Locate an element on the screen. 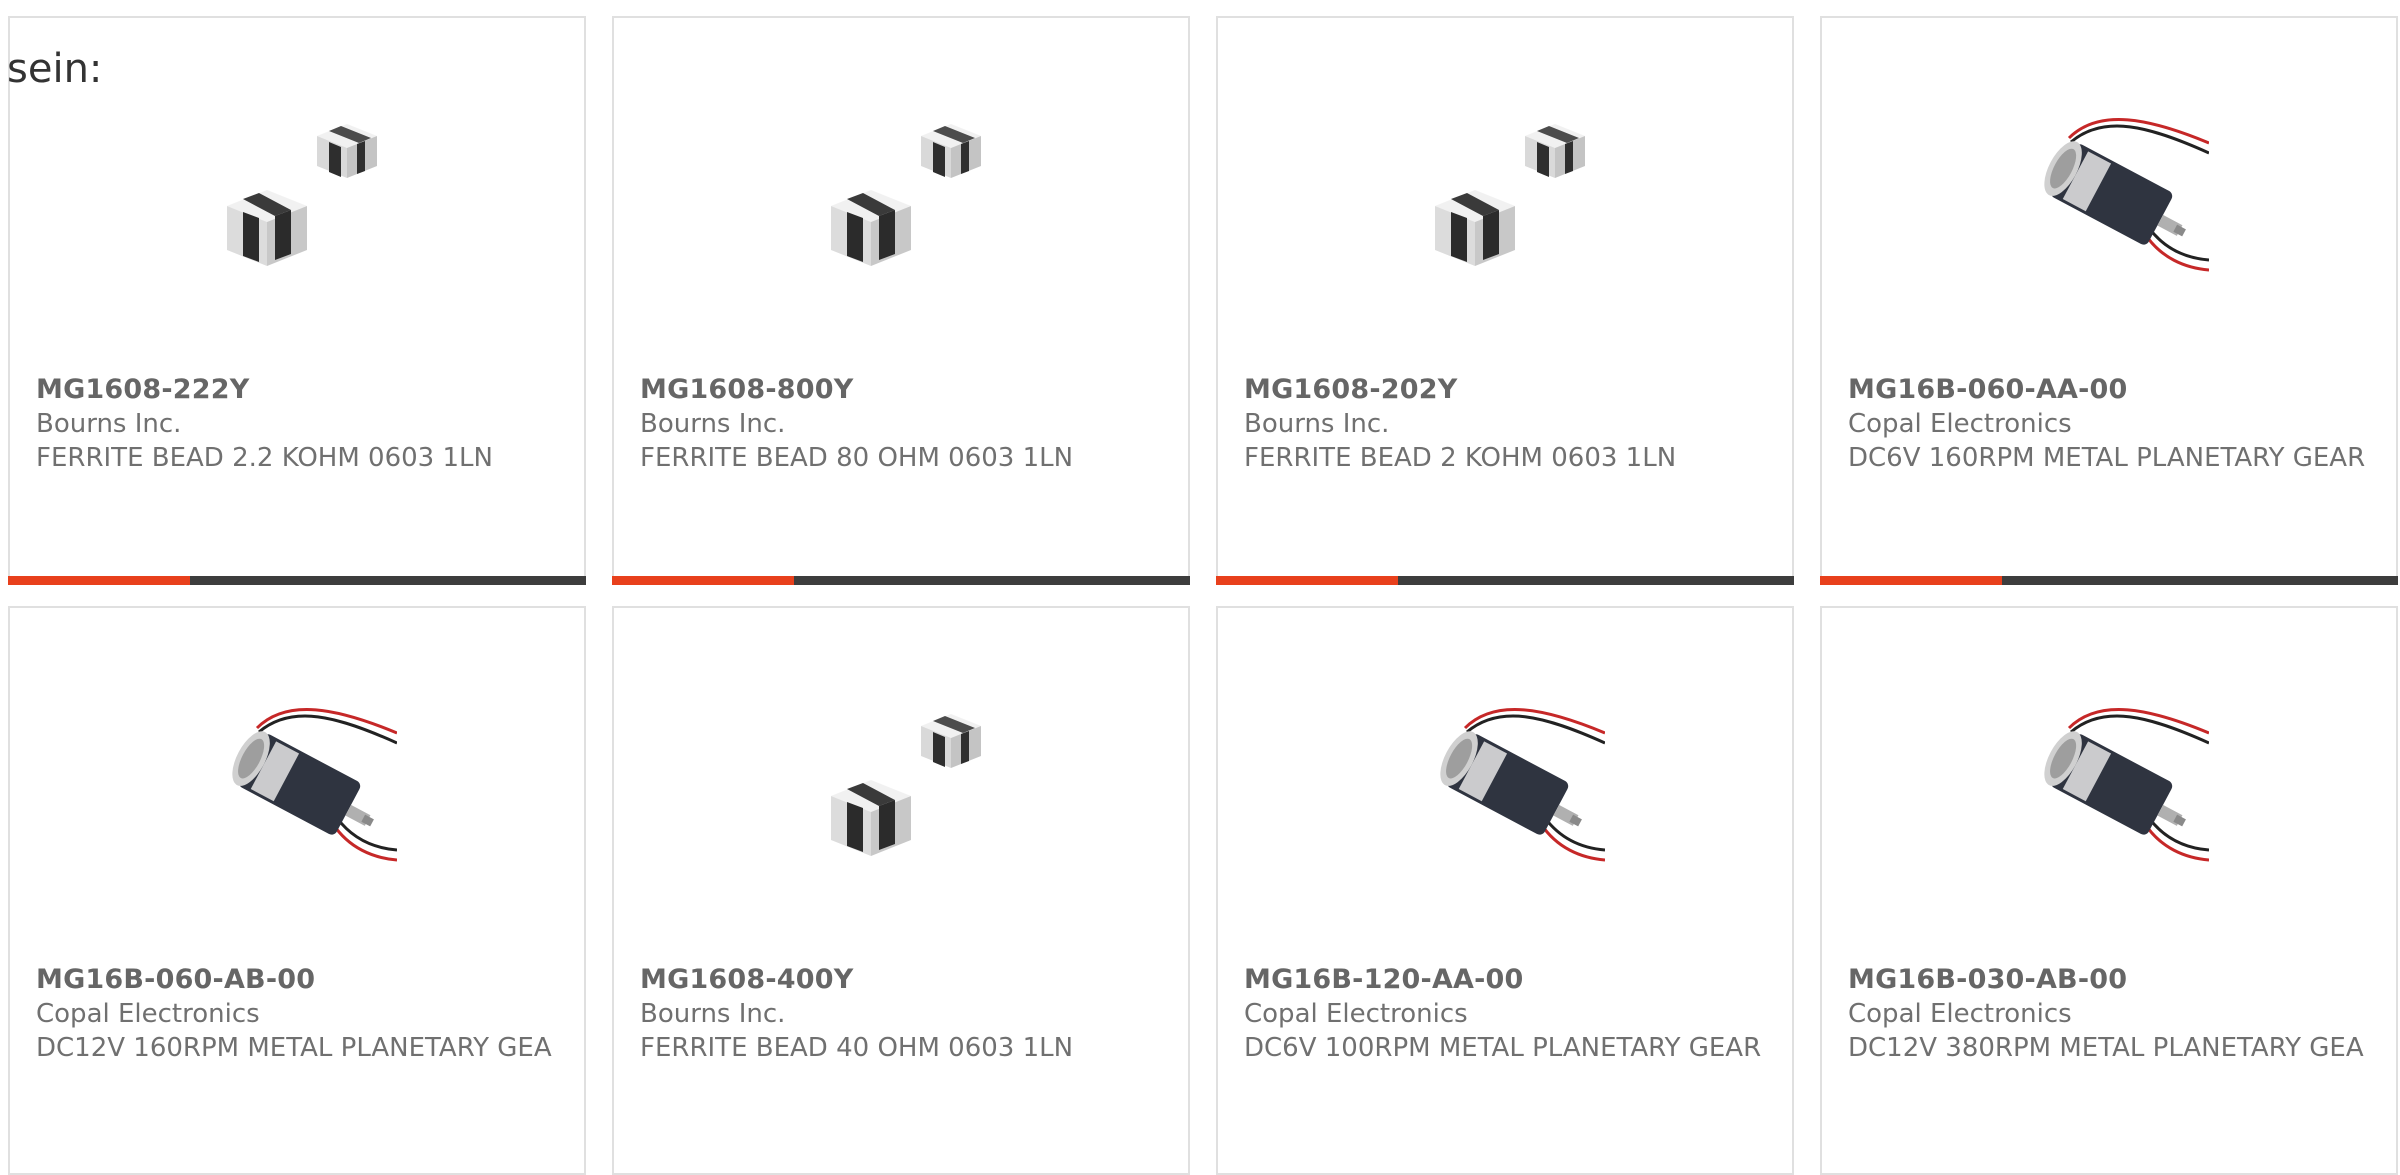 Image resolution: width=2400 pixels, height=1175 pixels. part-number-link: MG16B-120-AA-00 is located at coordinates (1508, 980).